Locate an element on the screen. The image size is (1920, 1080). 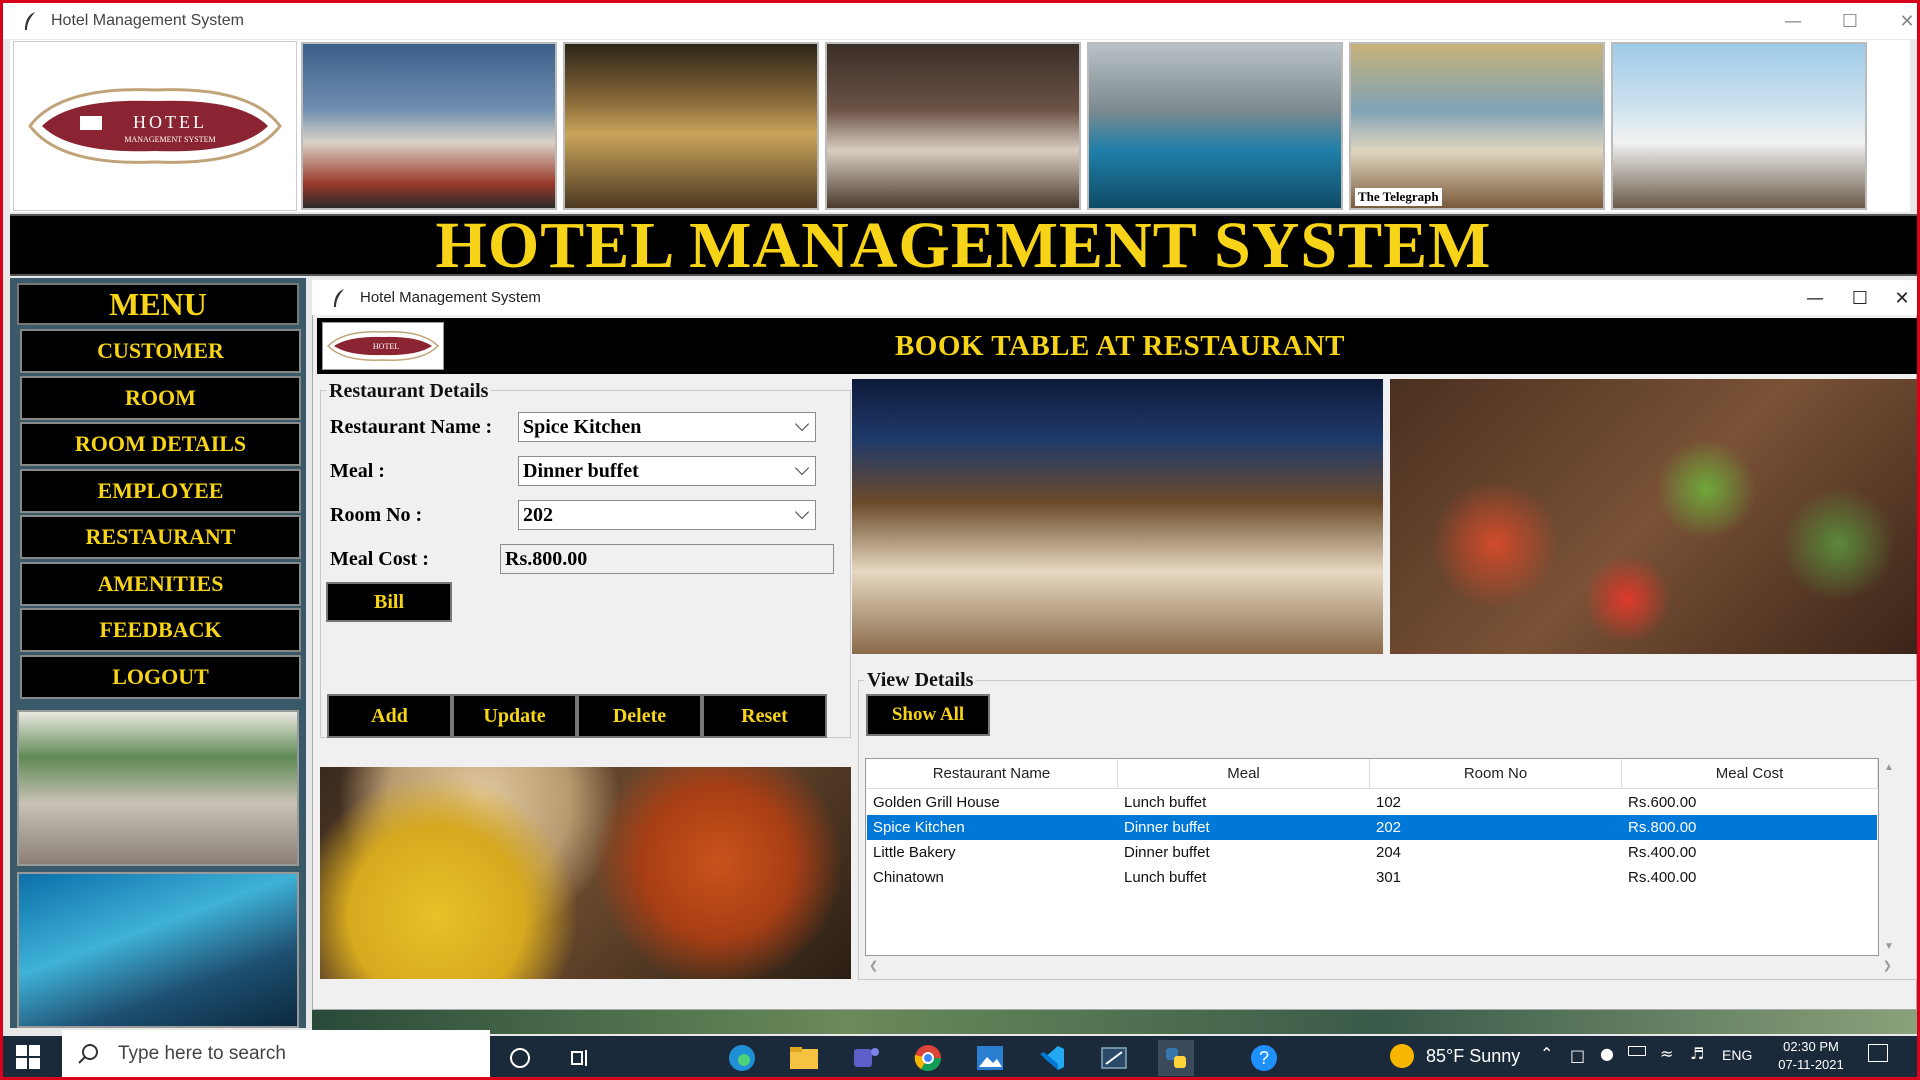
table-vertical-scrollbar: ▲ ▼ is located at coordinates (1889, 857).